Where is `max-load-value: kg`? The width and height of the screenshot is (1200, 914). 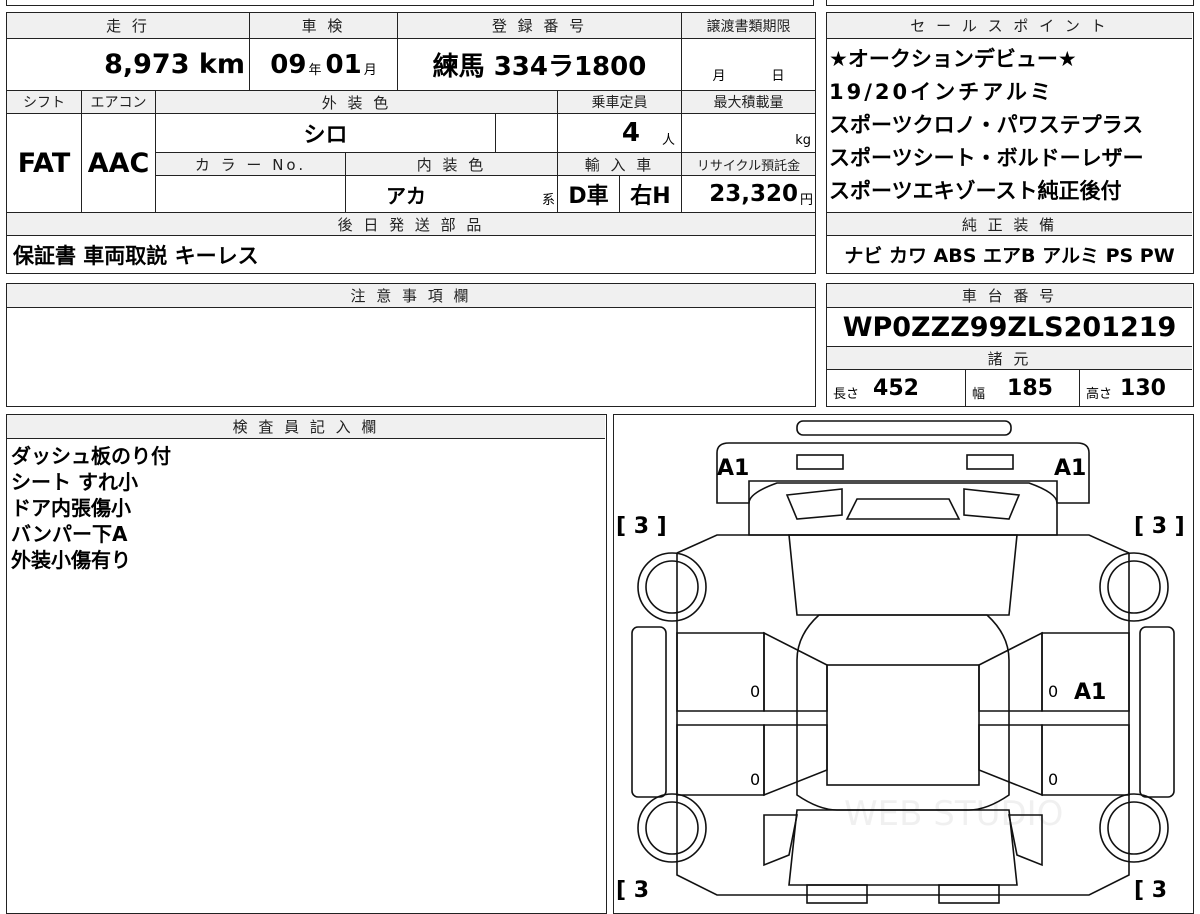
max-load-value: kg is located at coordinates (748, 133).